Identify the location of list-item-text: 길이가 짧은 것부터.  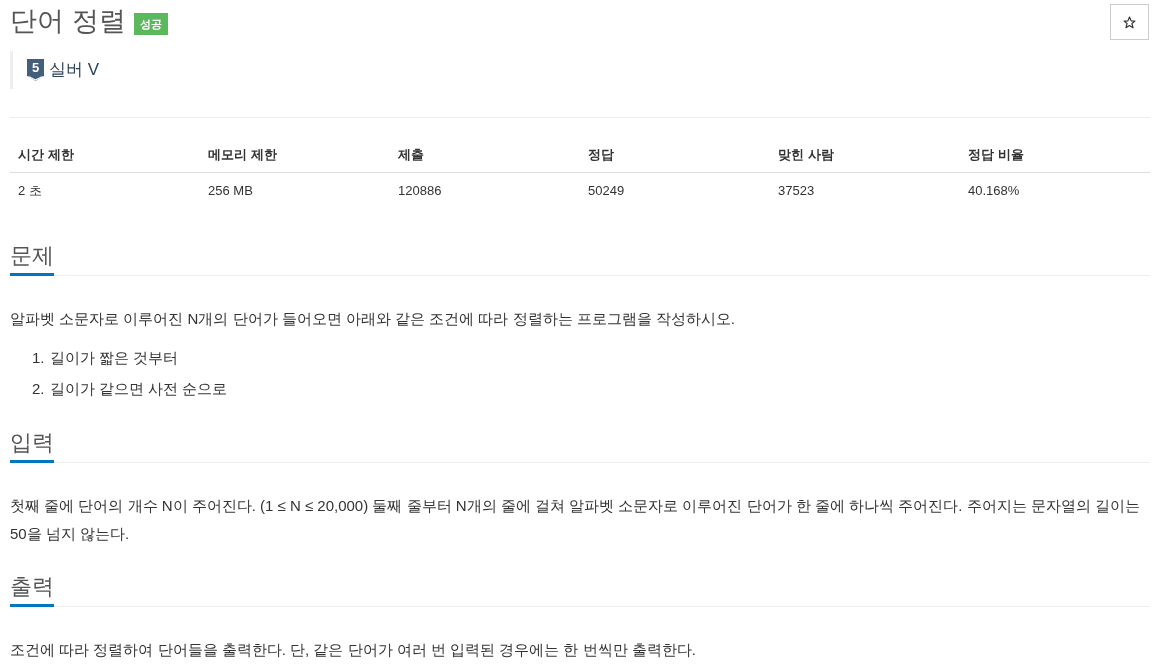
(113, 358).